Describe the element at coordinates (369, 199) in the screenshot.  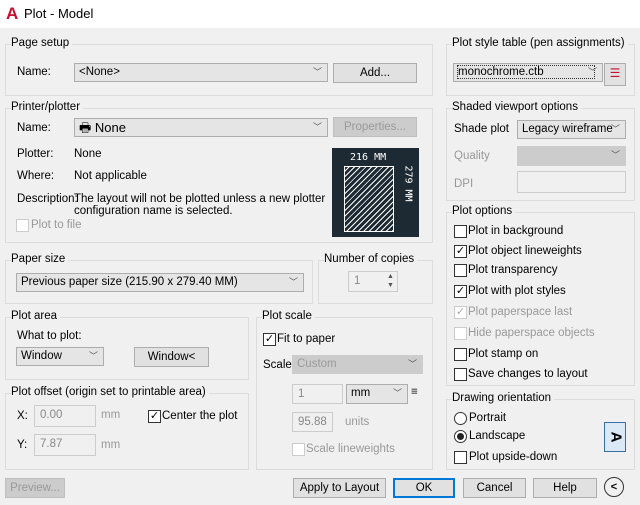
I see `paper-sheet` at that location.